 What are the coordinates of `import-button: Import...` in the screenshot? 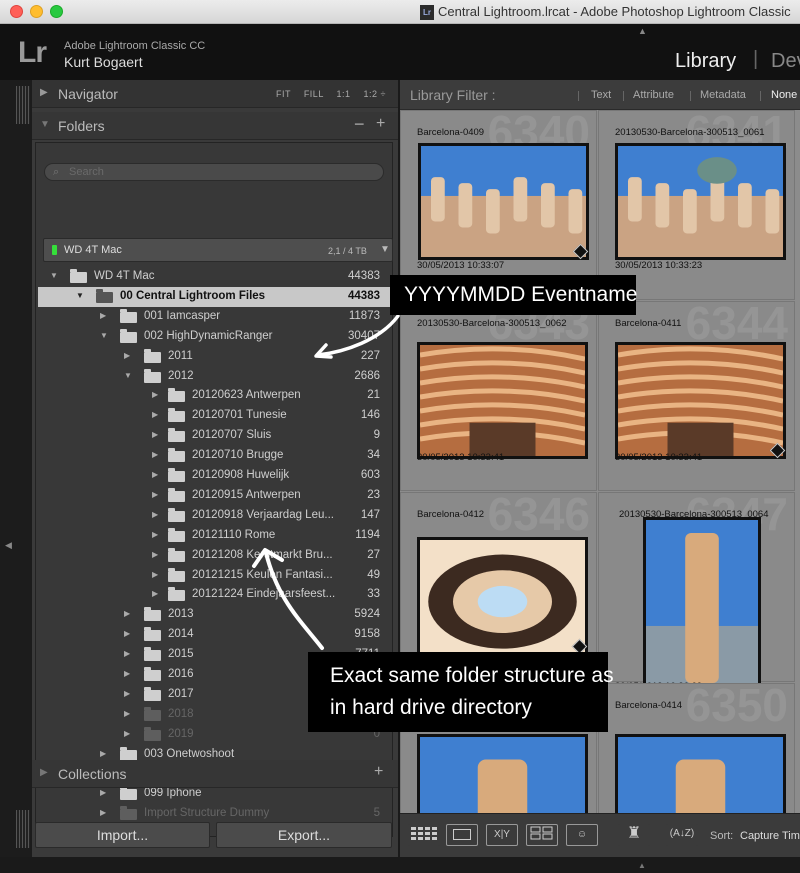 It's located at (122, 835).